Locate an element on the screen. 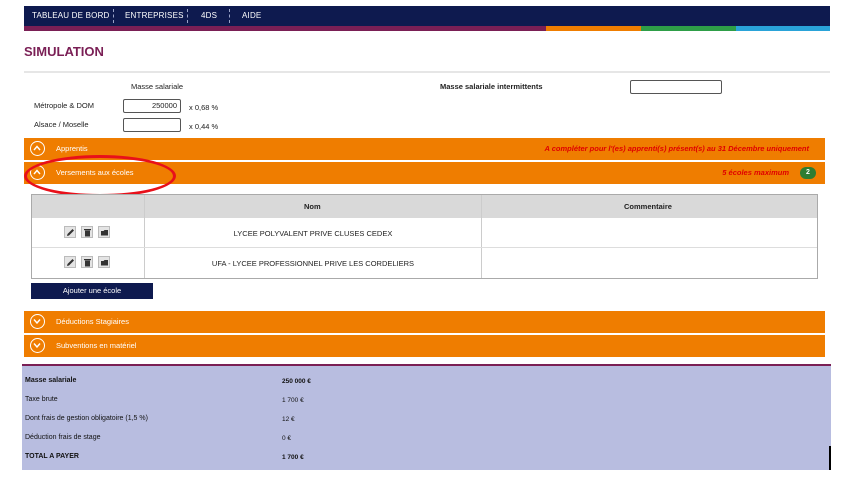 This screenshot has width=848, height=497. stripe-orange is located at coordinates (593, 28).